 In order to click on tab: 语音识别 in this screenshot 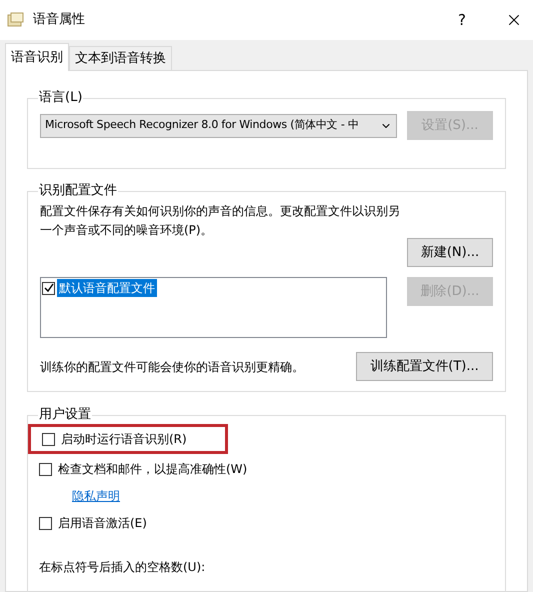, I will do `click(37, 57)`.